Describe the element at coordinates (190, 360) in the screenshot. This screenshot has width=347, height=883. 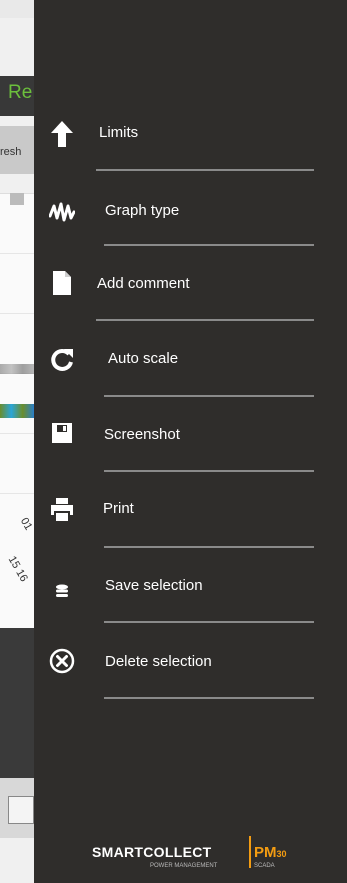
I see `menu-item-auto-scale: Auto scale` at that location.